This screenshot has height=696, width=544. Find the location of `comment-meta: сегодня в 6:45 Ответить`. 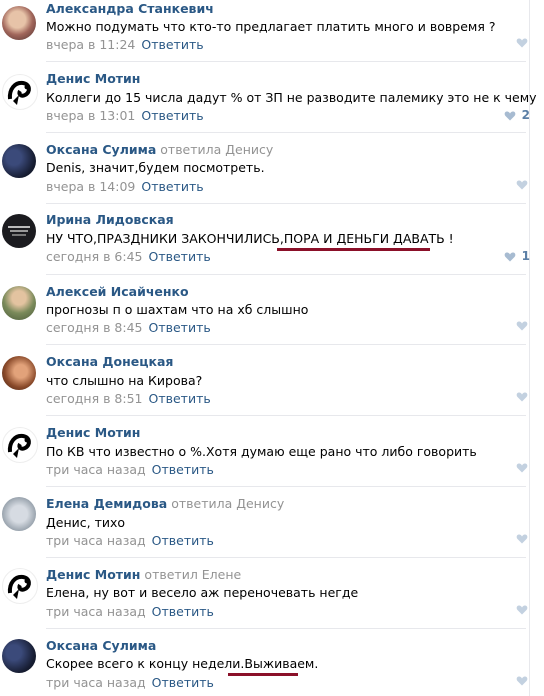

comment-meta: сегодня в 6:45 Ответить is located at coordinates (128, 256).